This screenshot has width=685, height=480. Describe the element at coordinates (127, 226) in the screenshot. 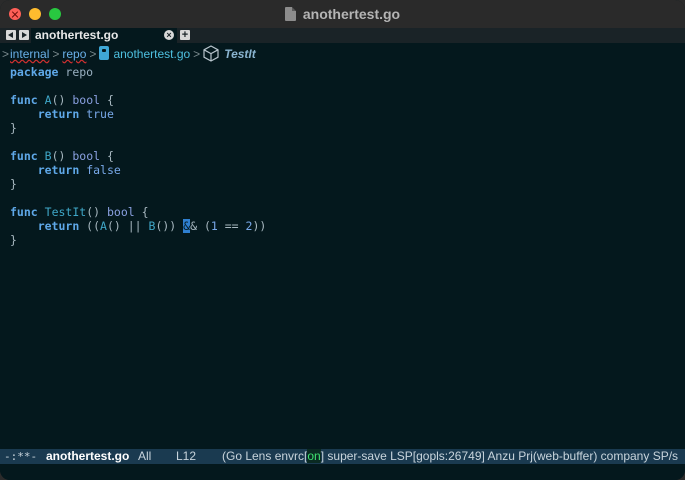

I see `code-token: () ||` at that location.